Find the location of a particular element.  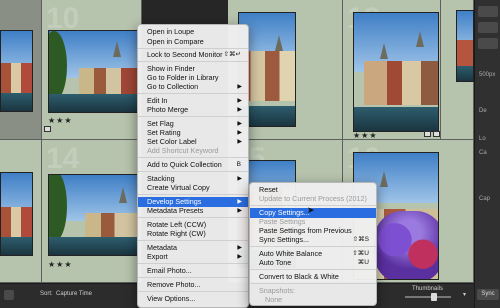

menu-item-convert-bw: Convert to Black & White is located at coordinates (313, 277).